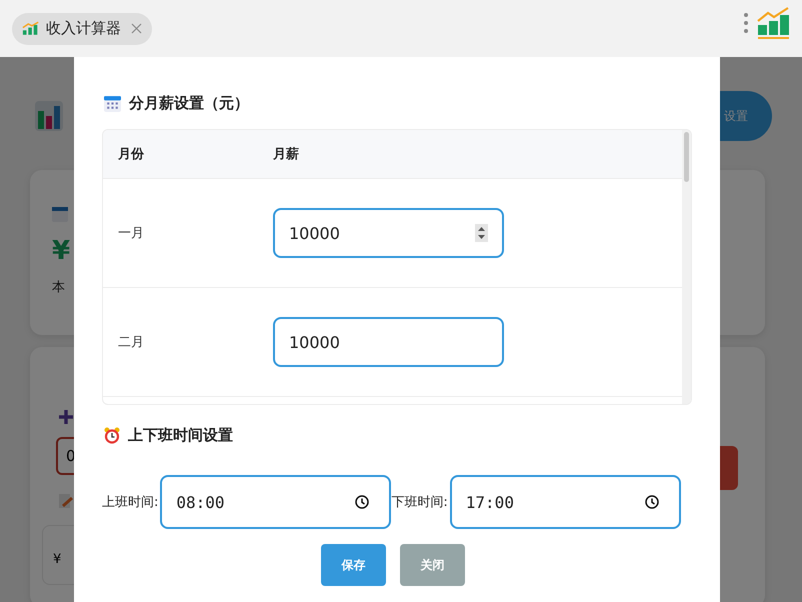  Describe the element at coordinates (66, 501) in the screenshot. I see `edit-icon` at that location.